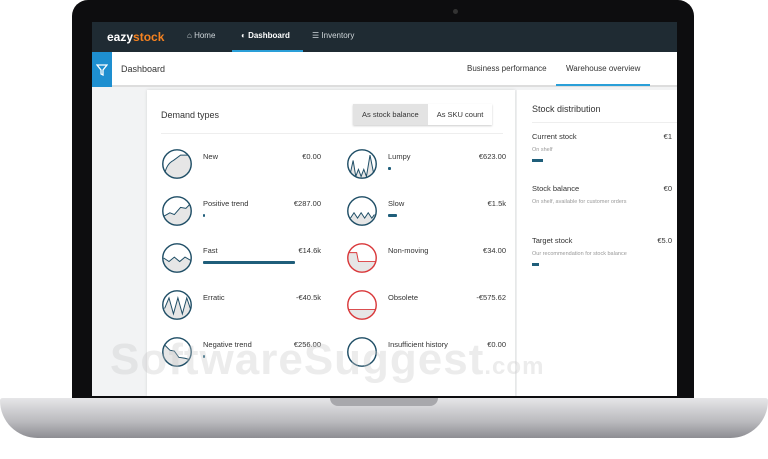 The width and height of the screenshot is (768, 459). What do you see at coordinates (396, 203) in the screenshot?
I see `demand-type-label: Slow` at bounding box center [396, 203].